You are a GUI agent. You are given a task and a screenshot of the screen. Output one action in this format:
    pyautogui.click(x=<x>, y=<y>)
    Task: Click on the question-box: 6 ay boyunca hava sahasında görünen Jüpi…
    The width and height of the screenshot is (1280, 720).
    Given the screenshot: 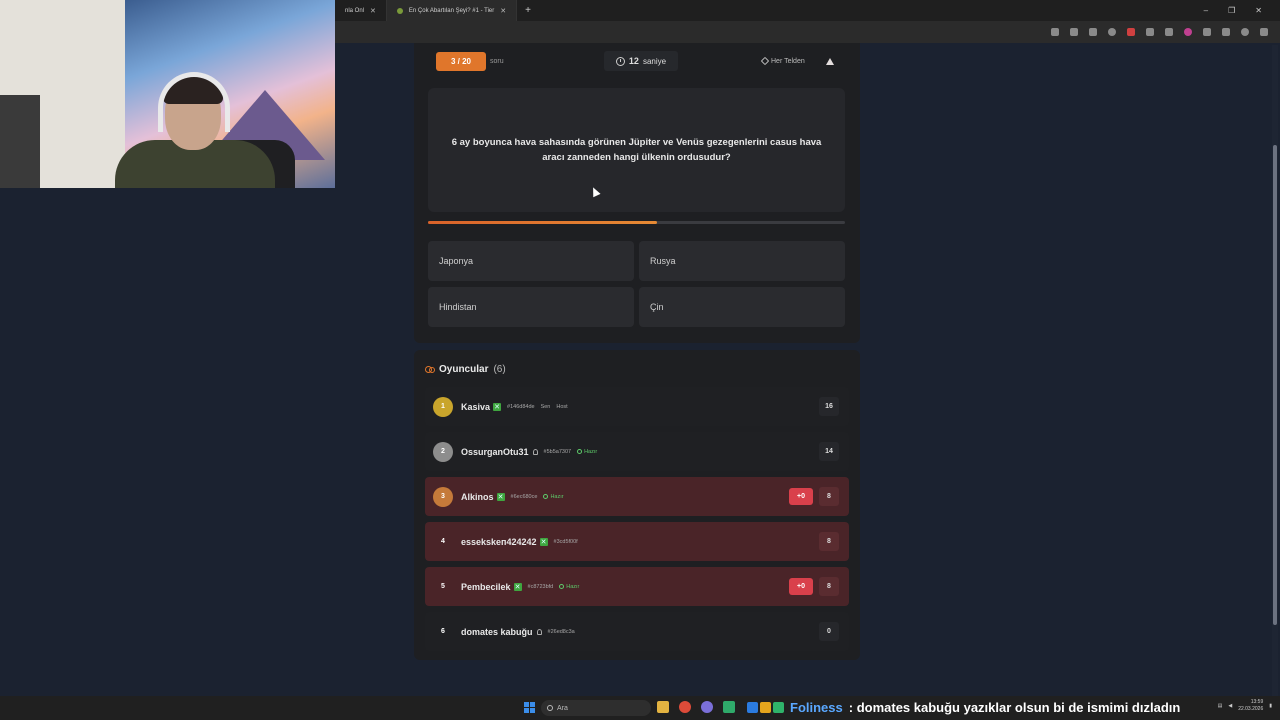 What is the action you would take?
    pyautogui.click(x=636, y=150)
    